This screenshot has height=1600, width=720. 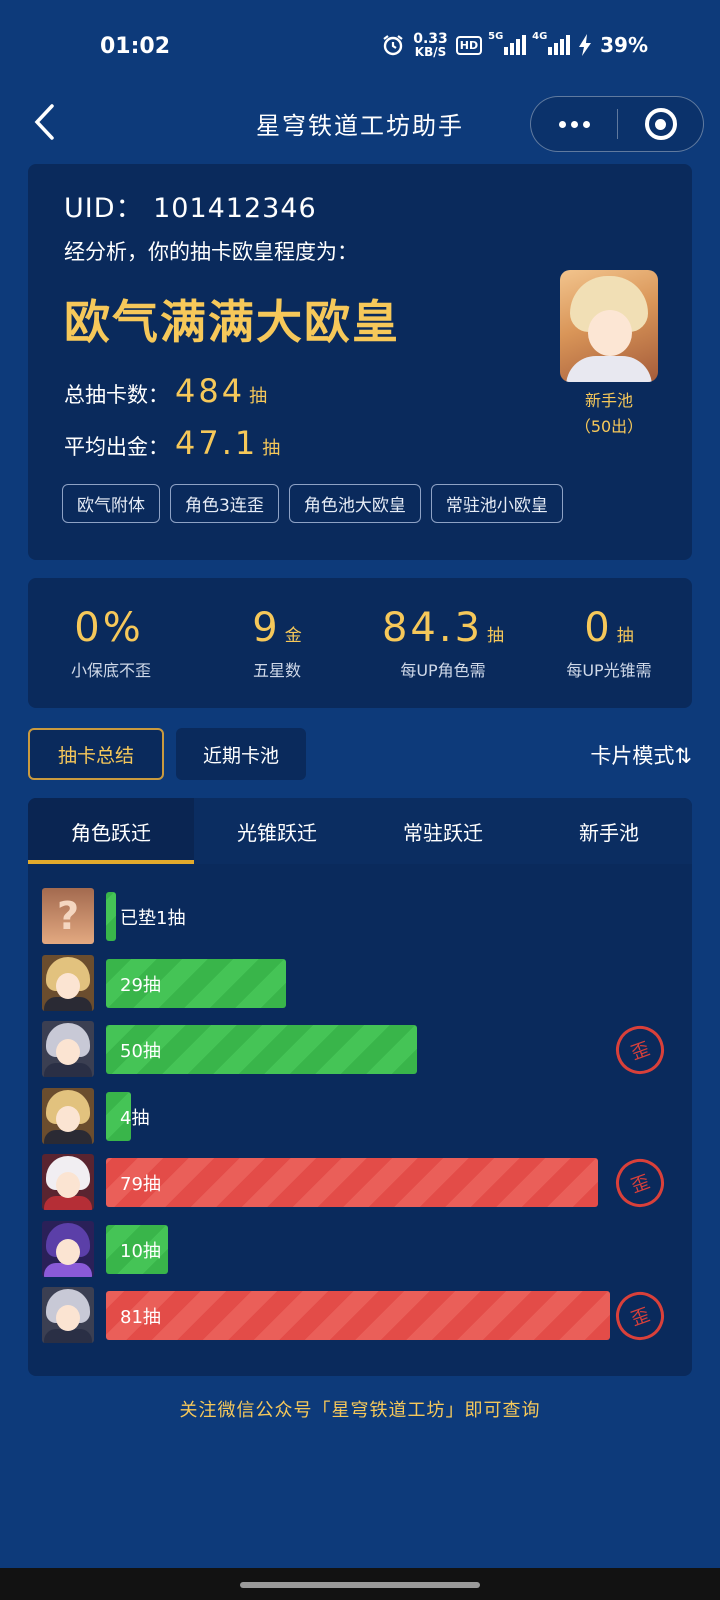 What do you see at coordinates (360, 124) in the screenshot?
I see `nav-bar: 星穹铁道工坊助手` at bounding box center [360, 124].